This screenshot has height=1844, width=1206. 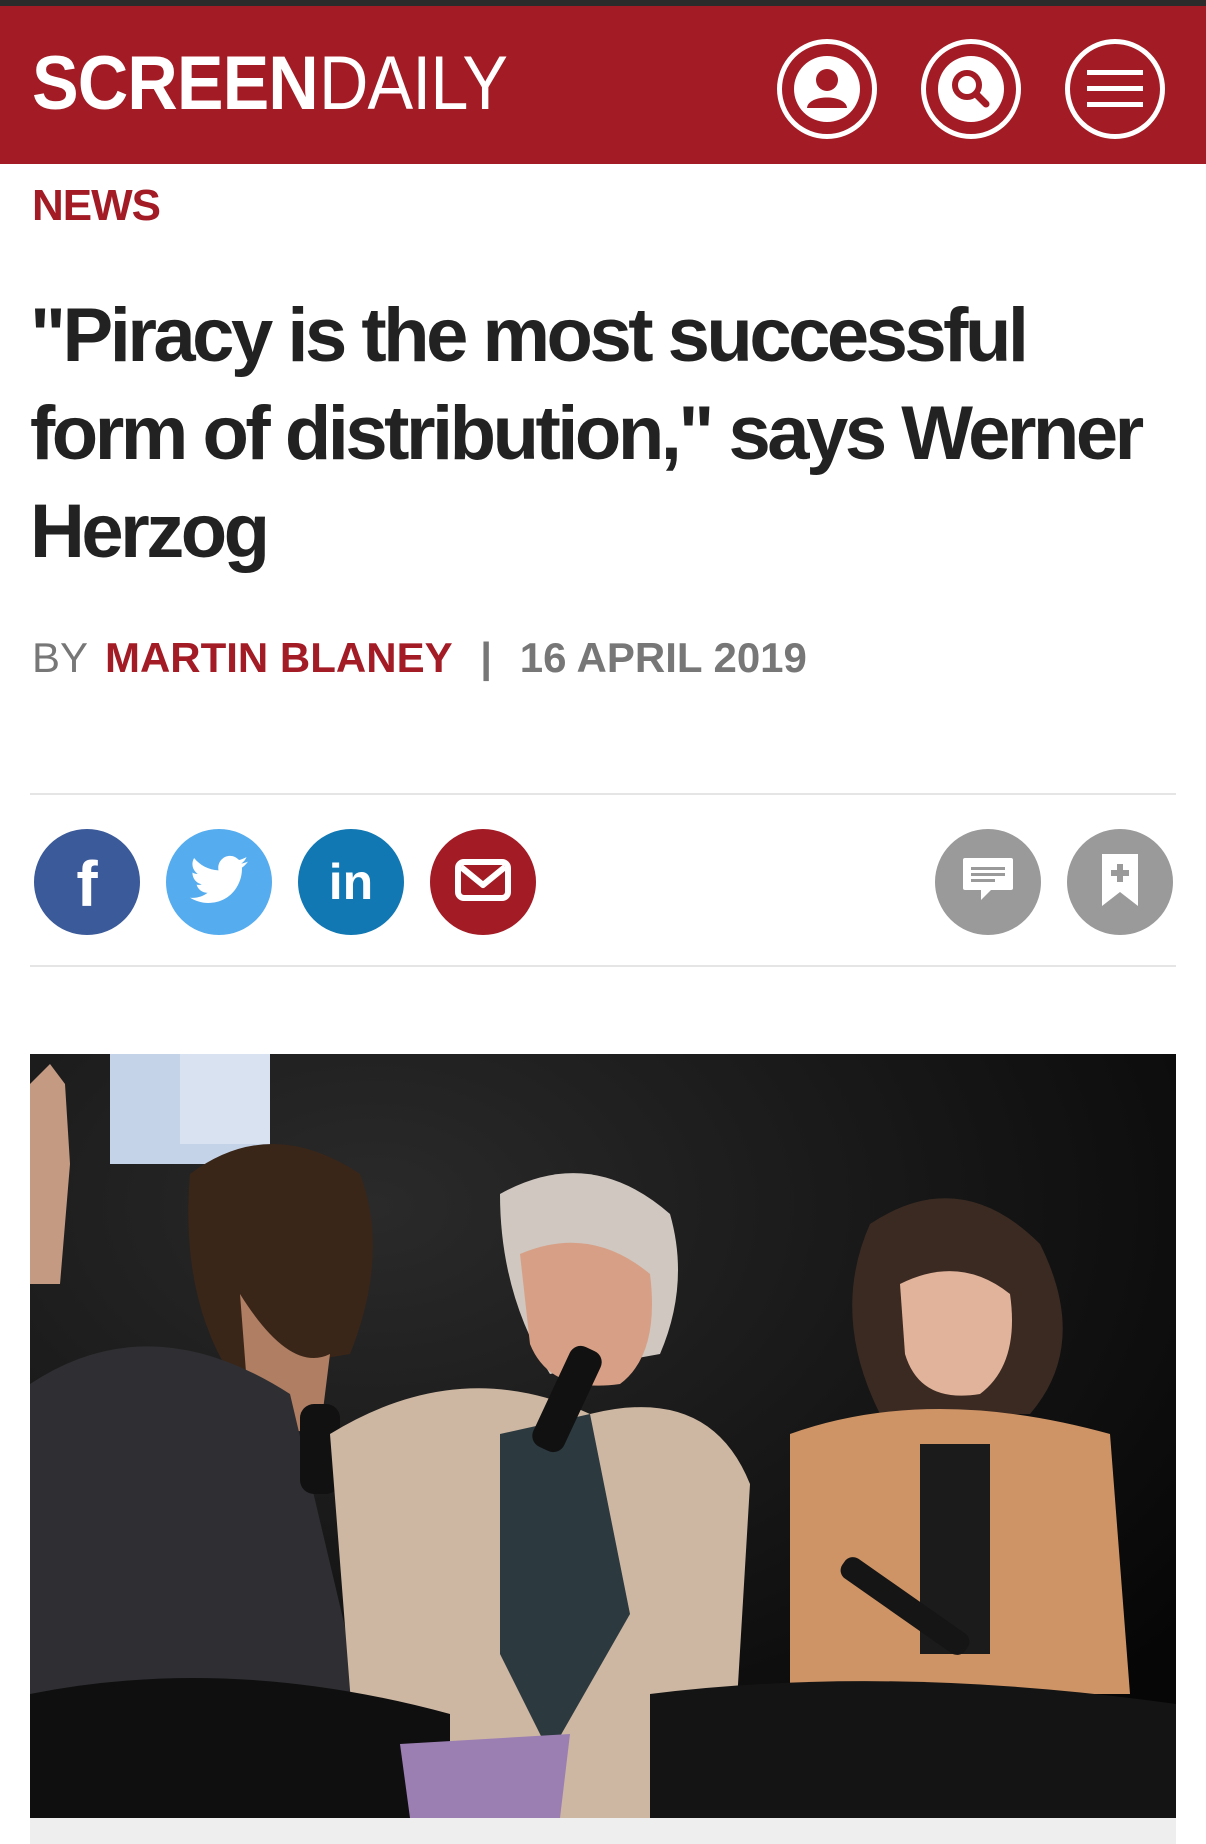 I want to click on comments-button, so click(x=988, y=882).